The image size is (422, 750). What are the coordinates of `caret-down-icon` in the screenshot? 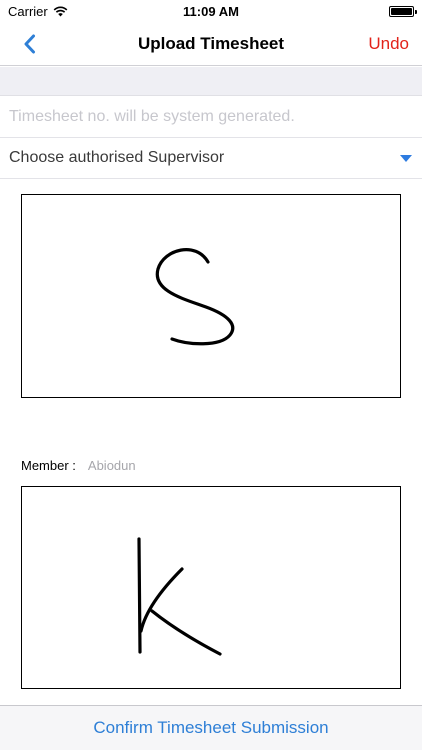 It's located at (406, 158).